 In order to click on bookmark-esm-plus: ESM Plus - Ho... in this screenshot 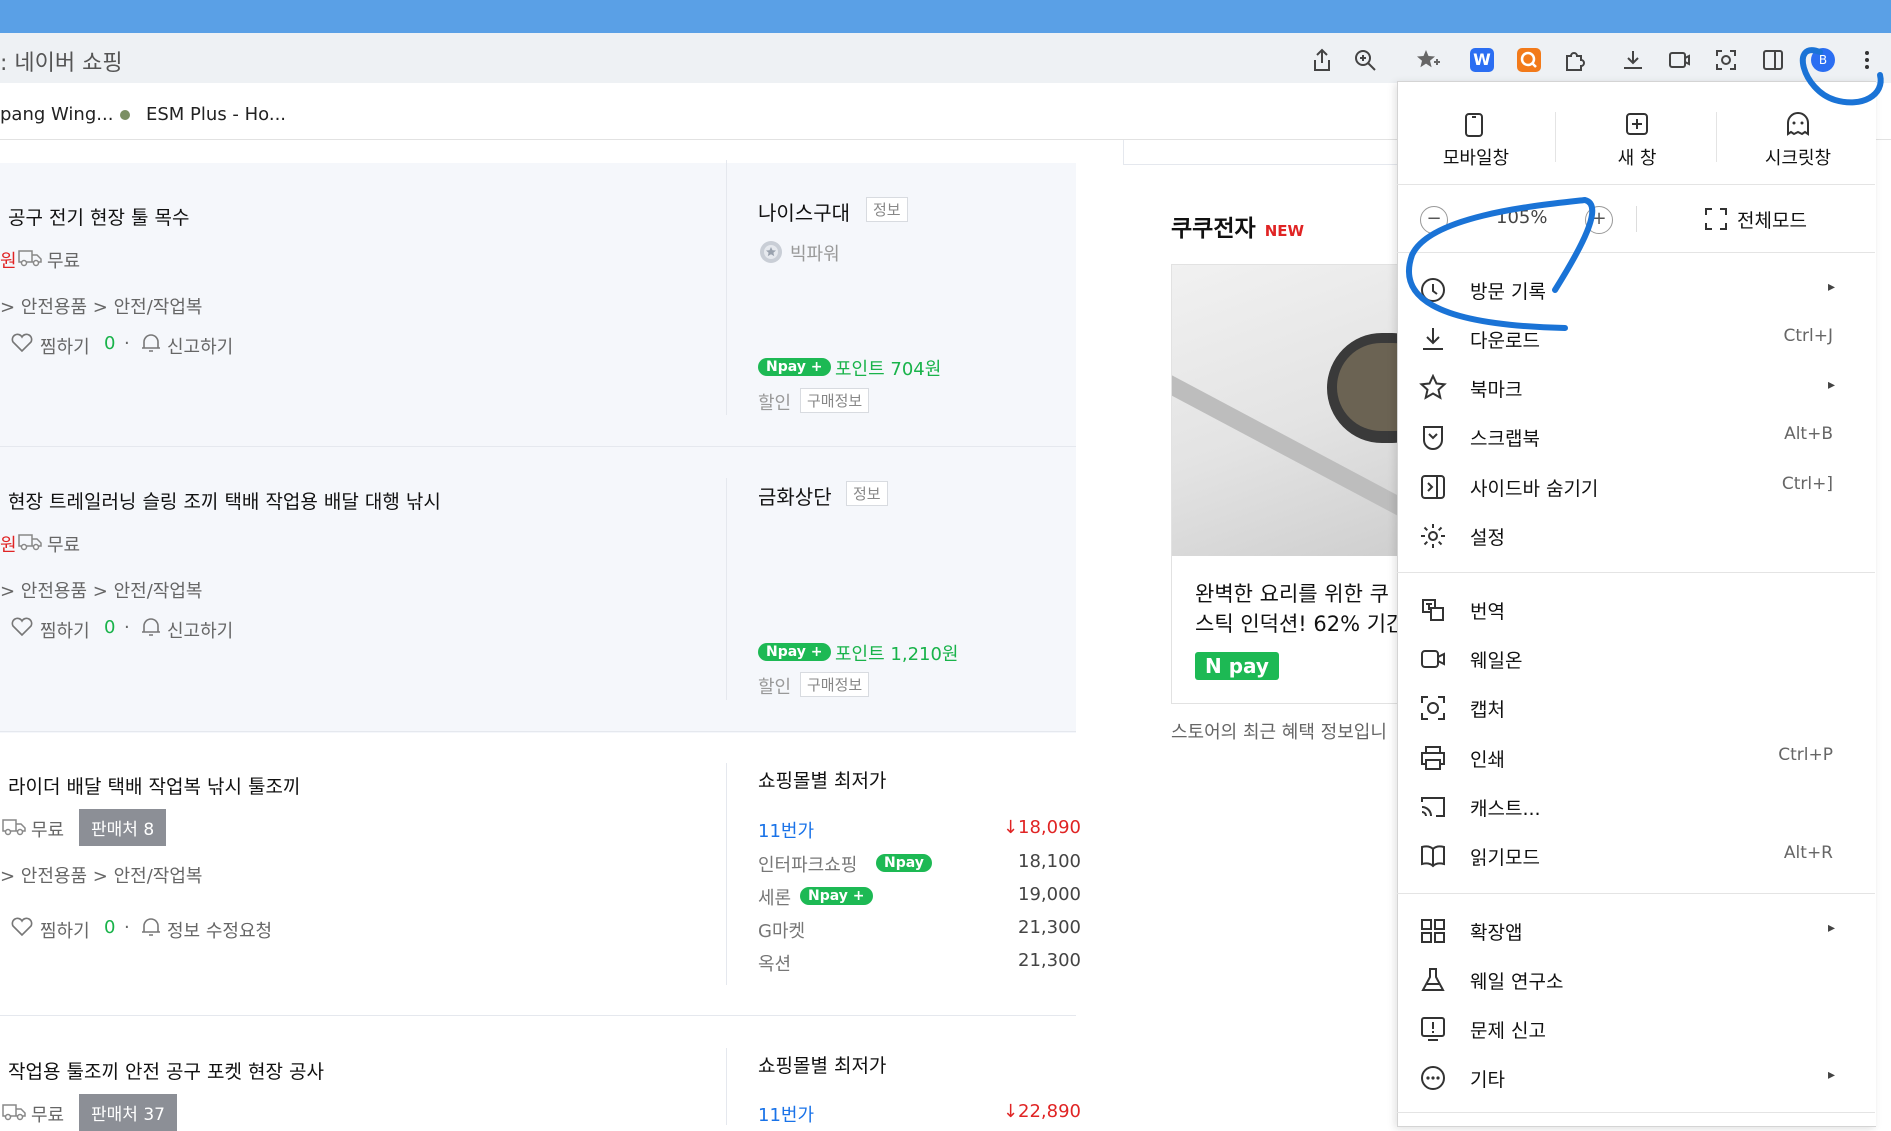, I will do `click(216, 114)`.